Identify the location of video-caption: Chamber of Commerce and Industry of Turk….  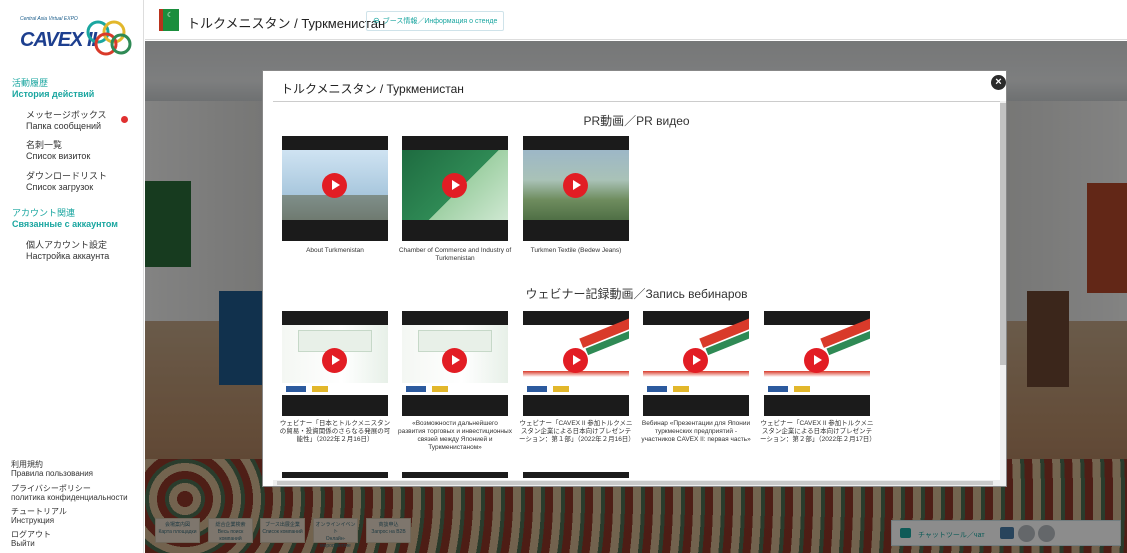
(455, 255).